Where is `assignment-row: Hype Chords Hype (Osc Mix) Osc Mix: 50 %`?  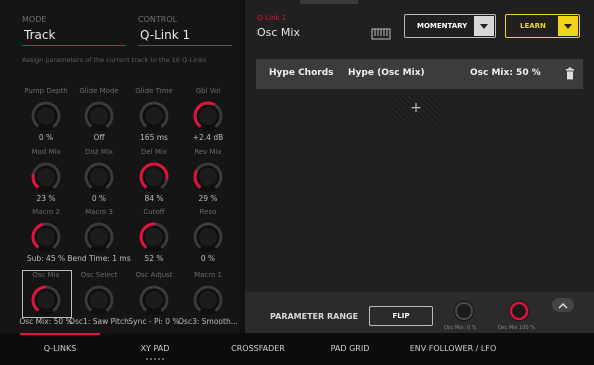 assignment-row: Hype Chords Hype (Osc Mix) Osc Mix: 50 % is located at coordinates (419, 74).